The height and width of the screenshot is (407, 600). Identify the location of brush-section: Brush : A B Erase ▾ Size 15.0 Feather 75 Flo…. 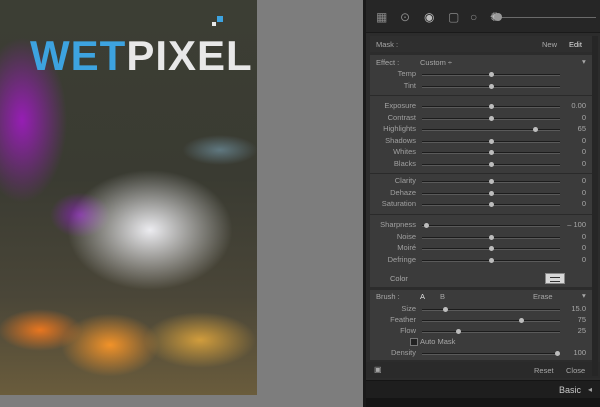
(481, 325).